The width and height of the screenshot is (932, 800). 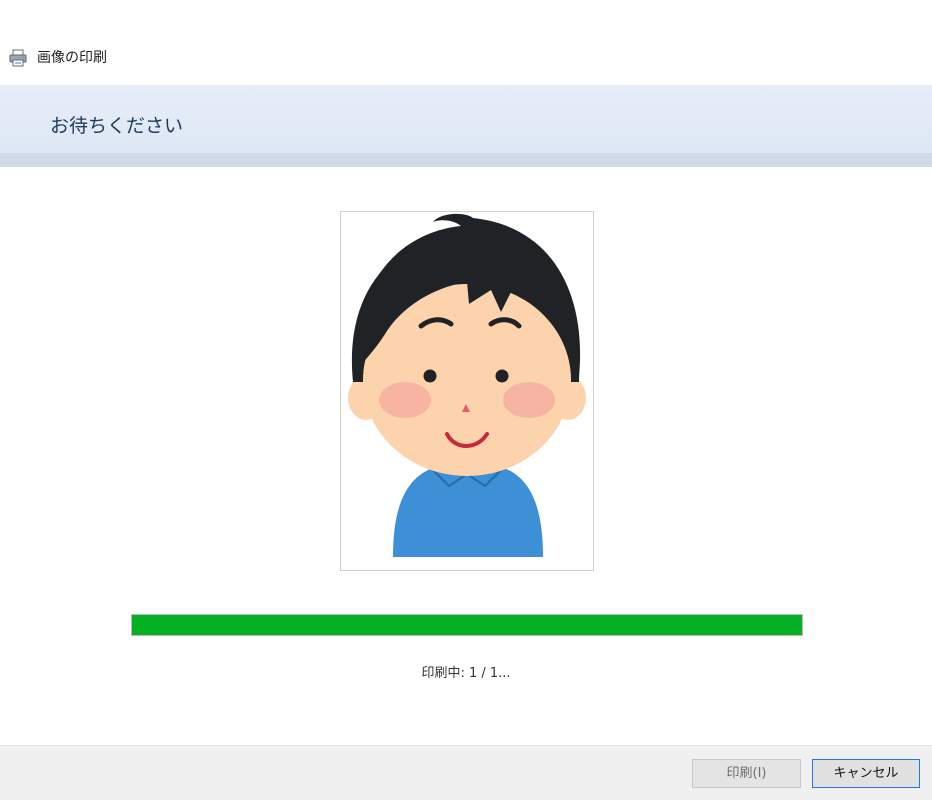 I want to click on window-title: 画像の印刷, so click(x=72, y=58).